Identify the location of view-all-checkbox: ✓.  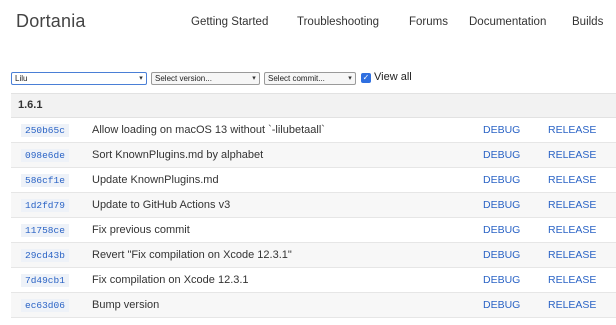
(366, 78).